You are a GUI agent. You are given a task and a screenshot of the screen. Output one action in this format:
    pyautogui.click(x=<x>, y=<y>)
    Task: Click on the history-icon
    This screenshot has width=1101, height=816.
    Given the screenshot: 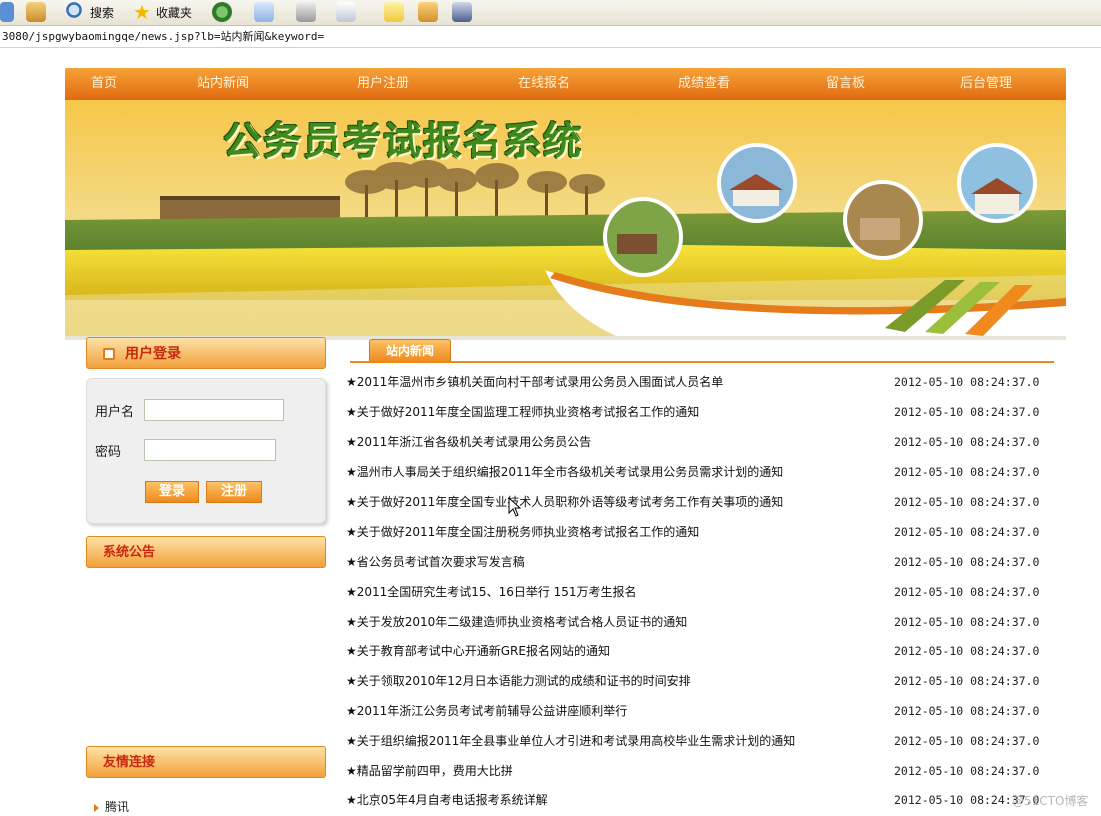 What is the action you would take?
    pyautogui.click(x=224, y=12)
    